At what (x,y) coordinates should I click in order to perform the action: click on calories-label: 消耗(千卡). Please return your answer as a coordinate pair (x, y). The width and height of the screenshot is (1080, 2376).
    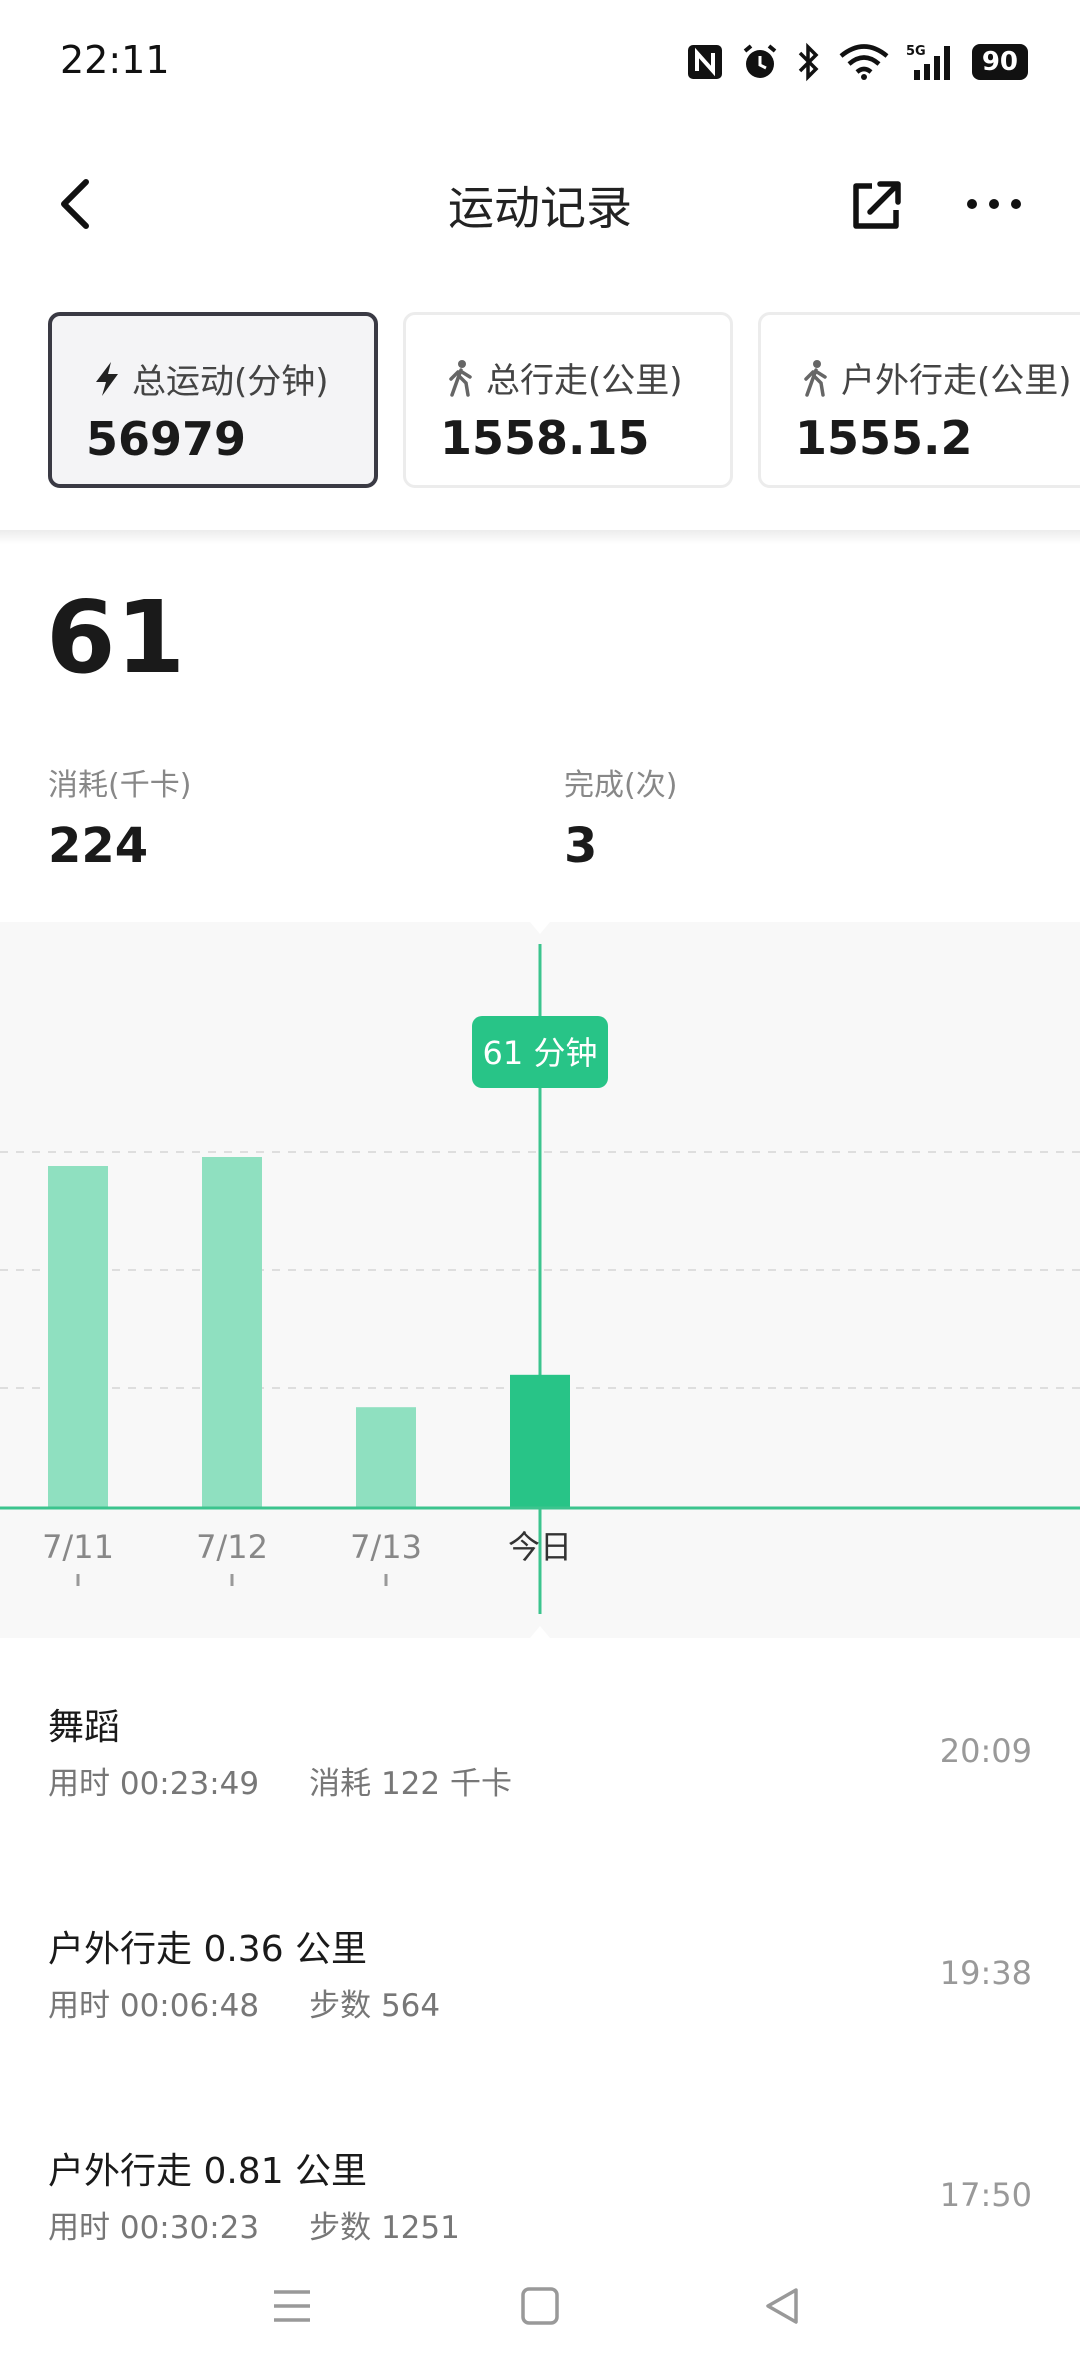
    Looking at the image, I should click on (120, 785).